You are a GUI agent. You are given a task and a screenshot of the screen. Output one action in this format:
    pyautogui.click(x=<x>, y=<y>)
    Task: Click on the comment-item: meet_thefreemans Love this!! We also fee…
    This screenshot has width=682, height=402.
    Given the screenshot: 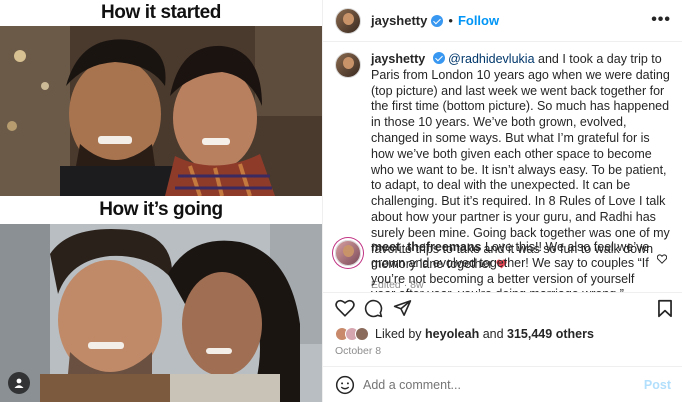 What is the action you would take?
    pyautogui.click(x=503, y=266)
    